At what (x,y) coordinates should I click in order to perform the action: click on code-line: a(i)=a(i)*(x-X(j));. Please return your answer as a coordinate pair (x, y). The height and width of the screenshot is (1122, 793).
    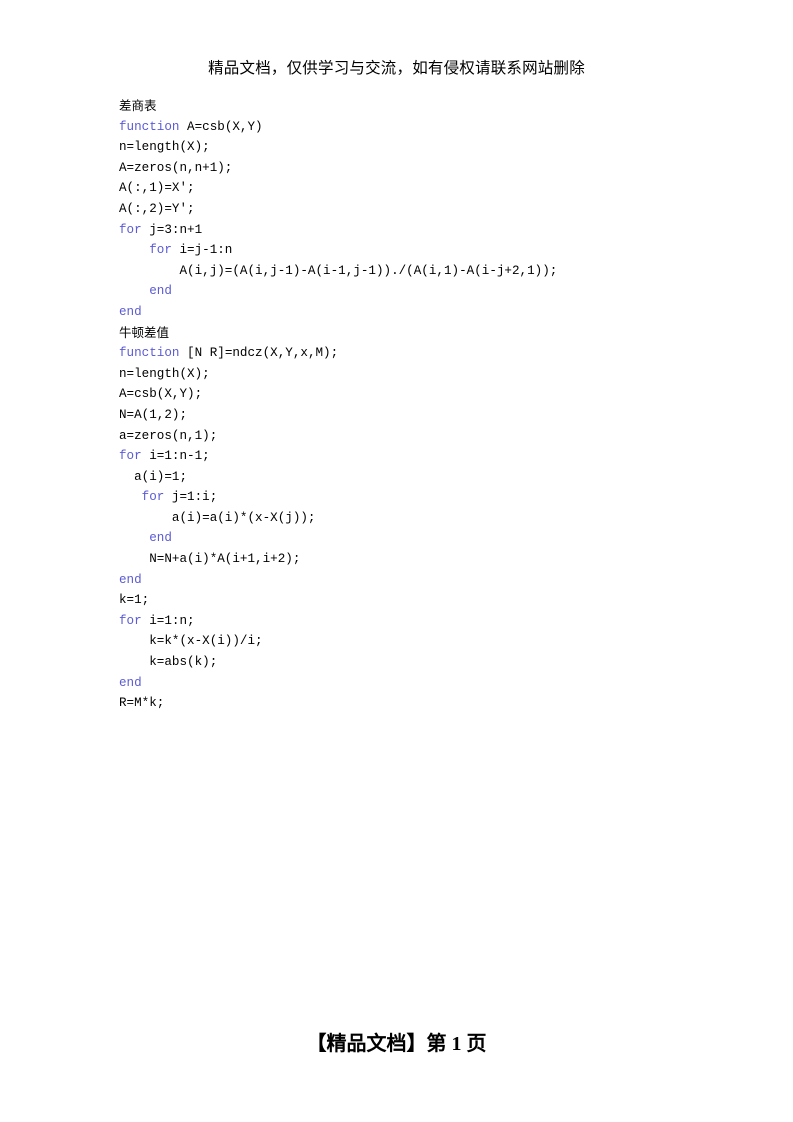
    Looking at the image, I should click on (419, 518).